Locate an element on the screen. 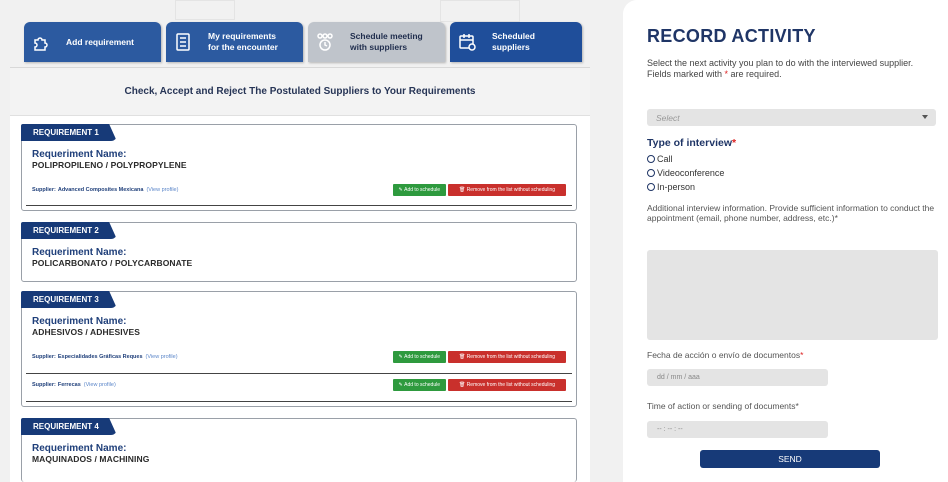 The image size is (948, 482). send-button: SEND is located at coordinates (790, 459).